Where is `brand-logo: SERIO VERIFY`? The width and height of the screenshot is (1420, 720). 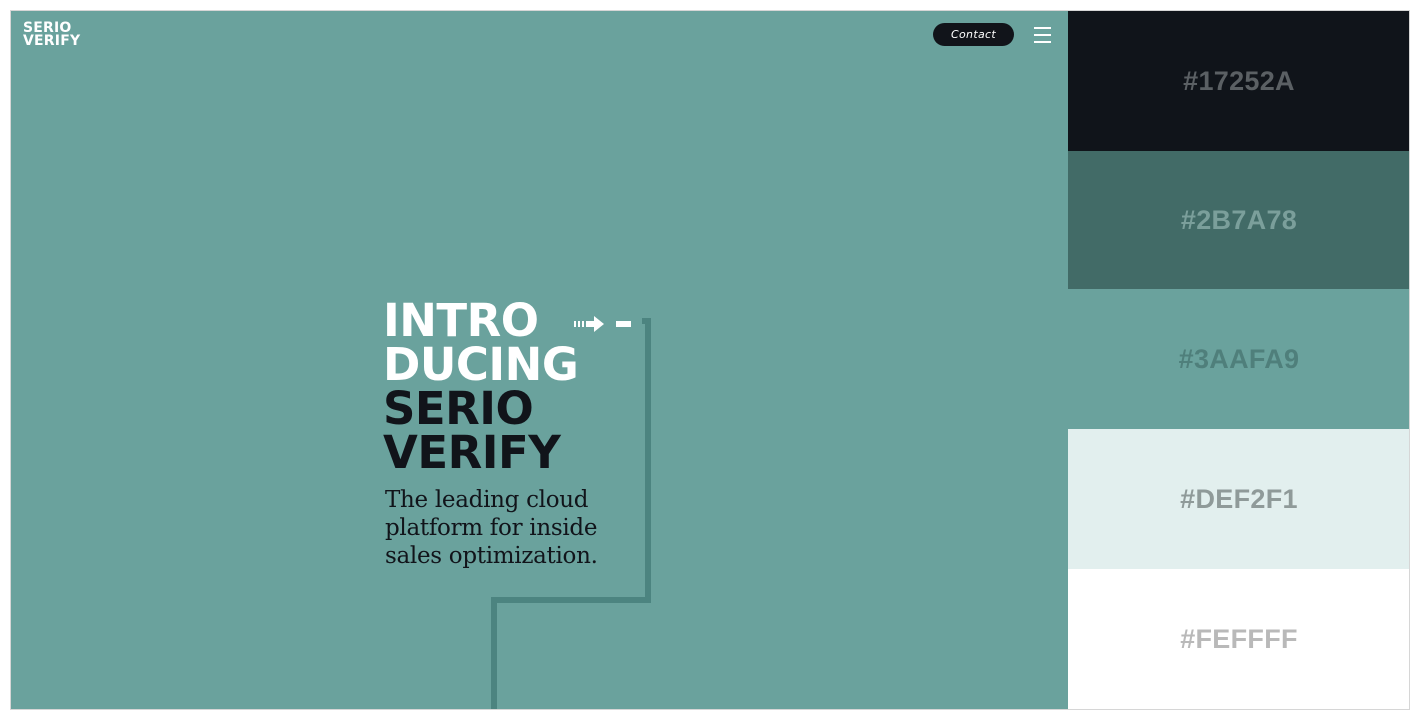 brand-logo: SERIO VERIFY is located at coordinates (52, 35).